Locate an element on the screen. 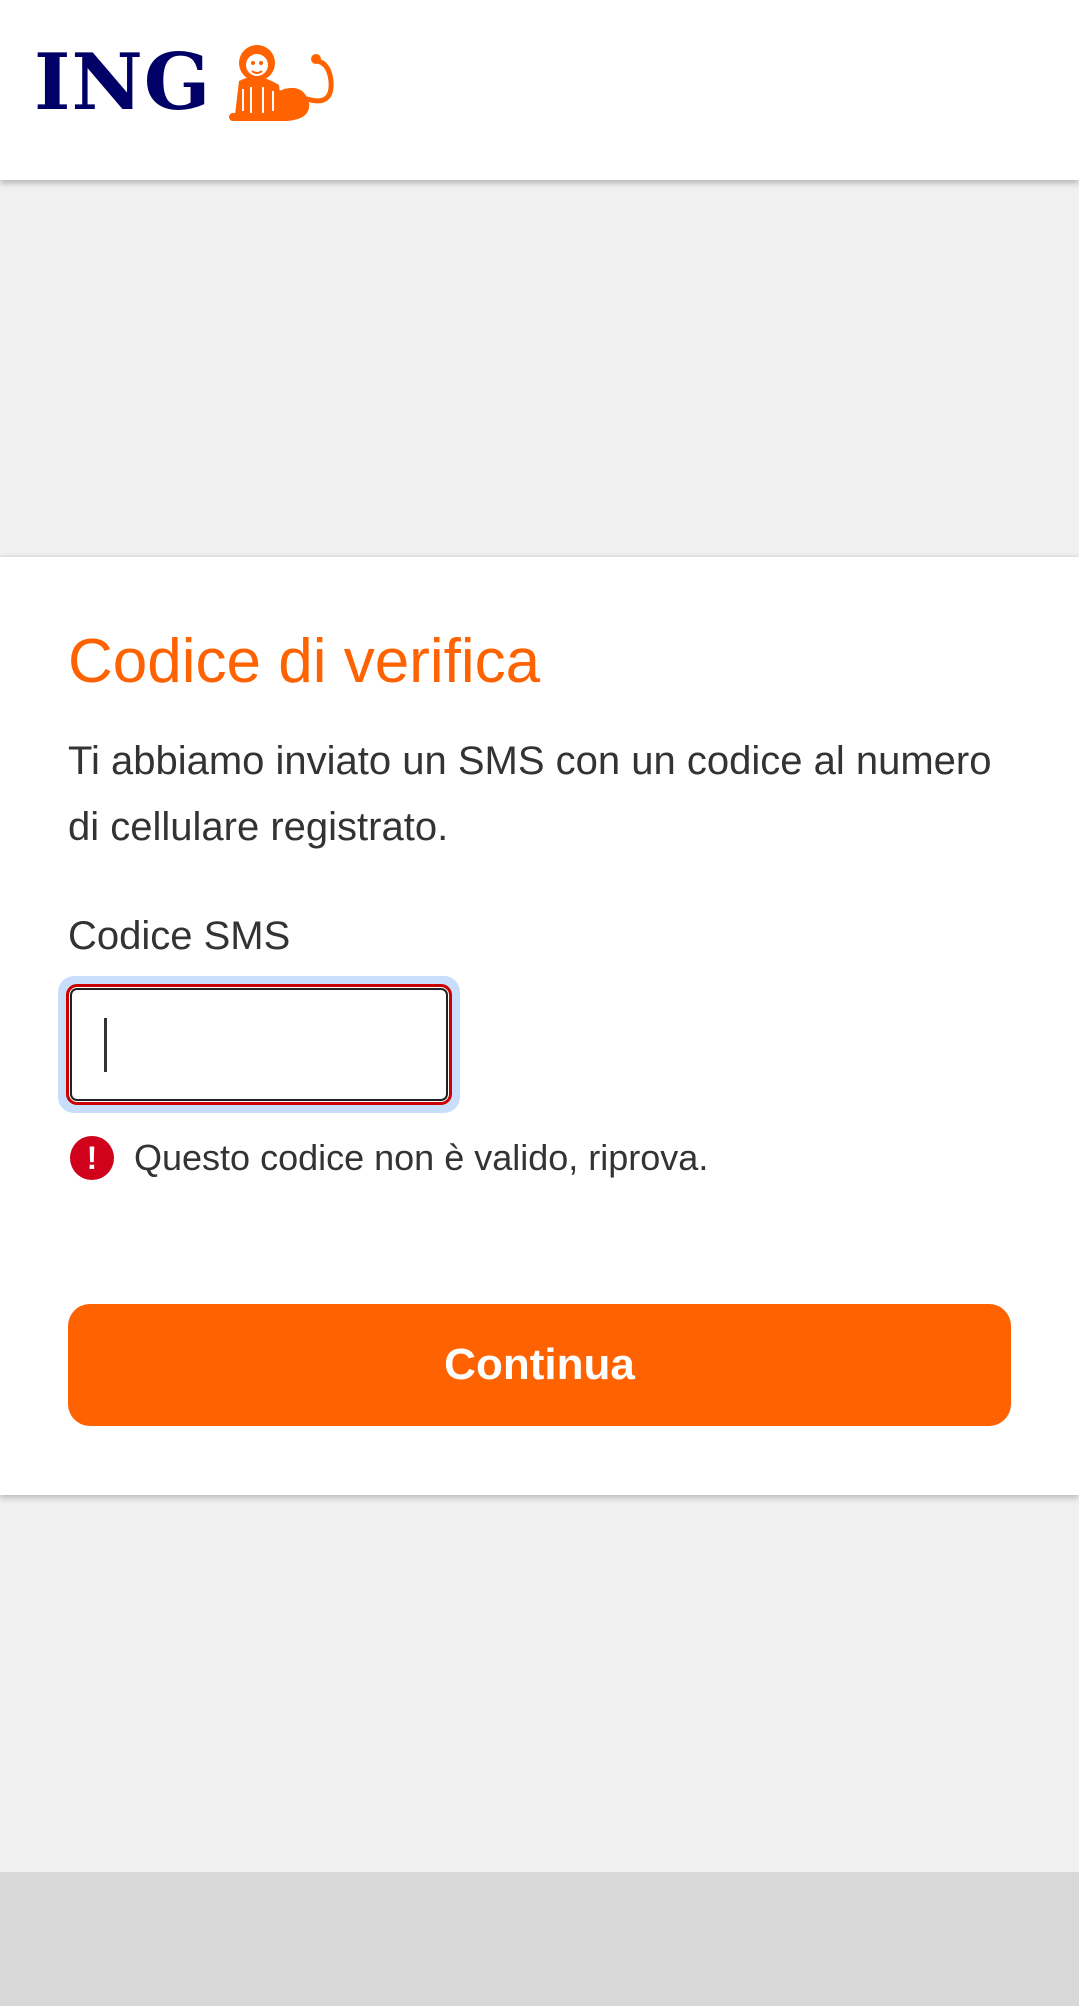 This screenshot has width=1079, height=2006. continue-button: Continua is located at coordinates (539, 1365).